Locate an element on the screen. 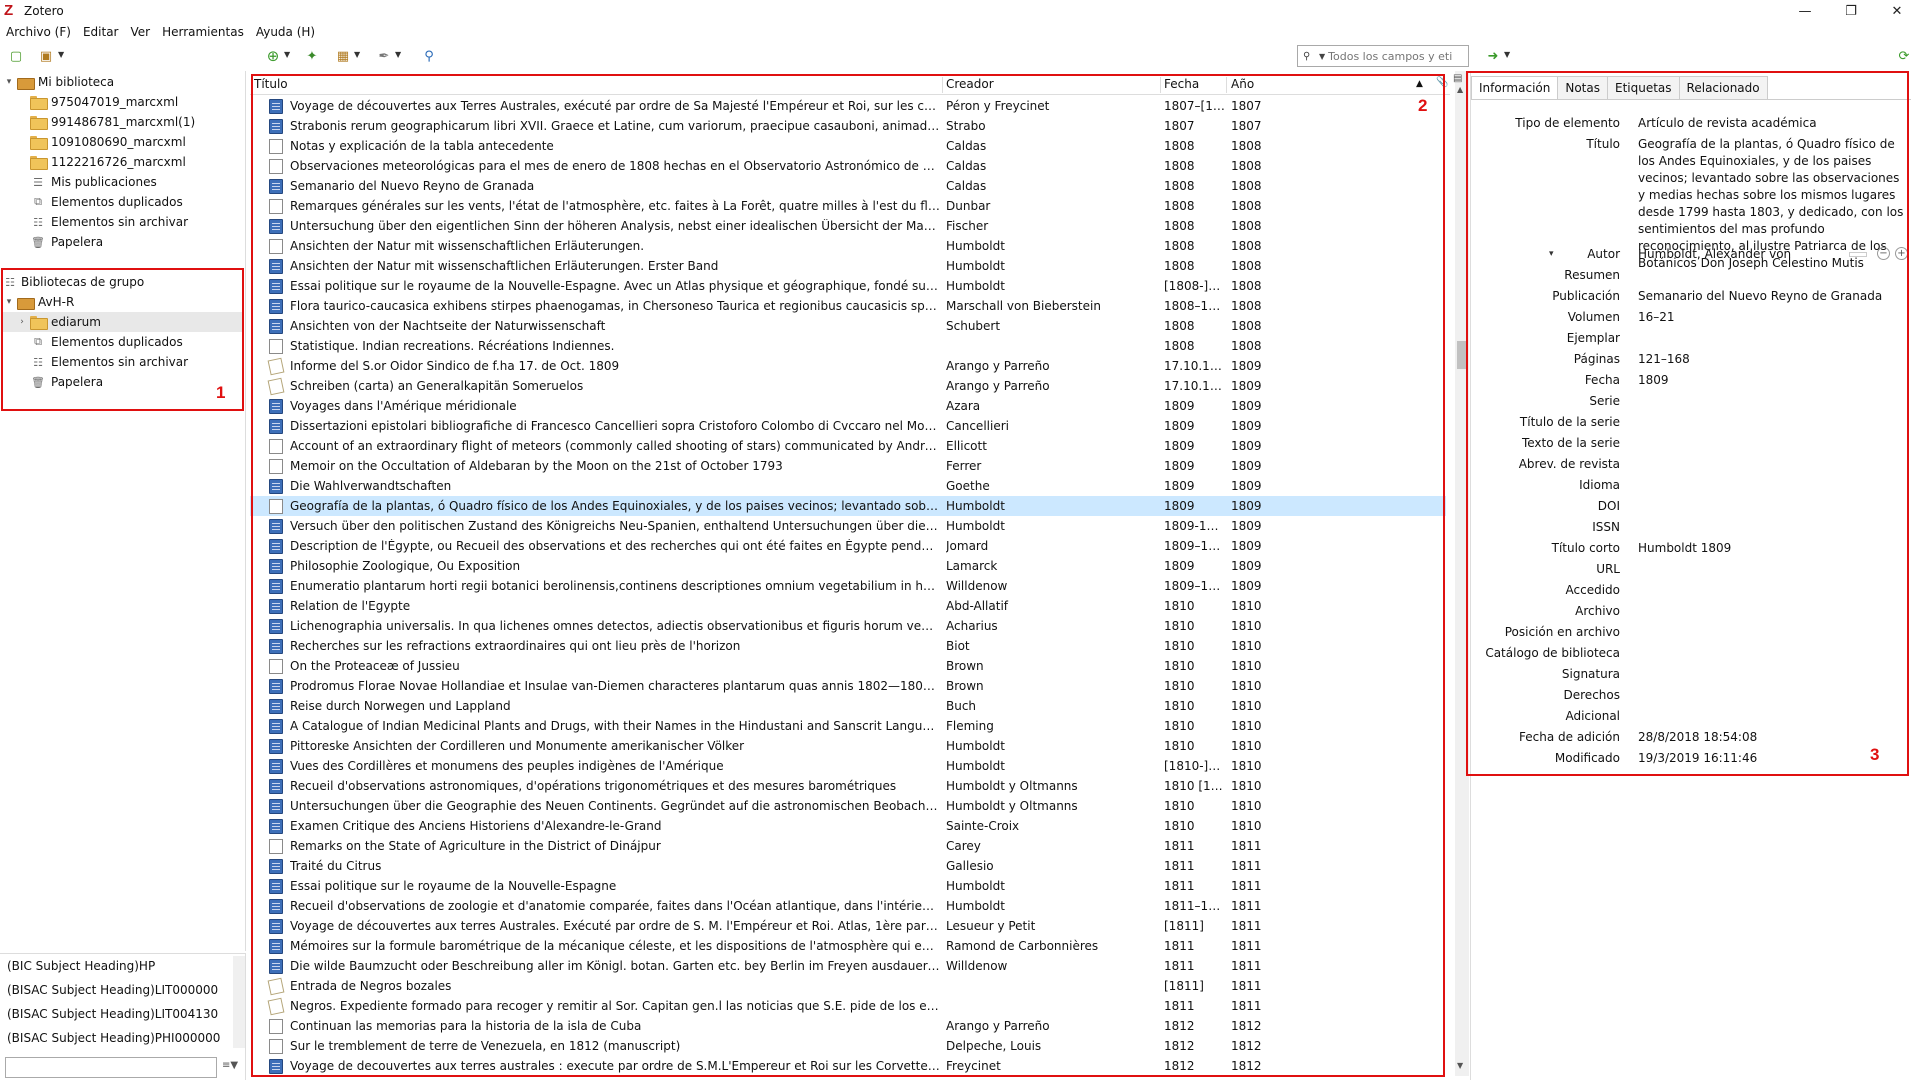 The height and width of the screenshot is (1080, 1920). advanced-search-icon: ⚲ is located at coordinates (429, 56).